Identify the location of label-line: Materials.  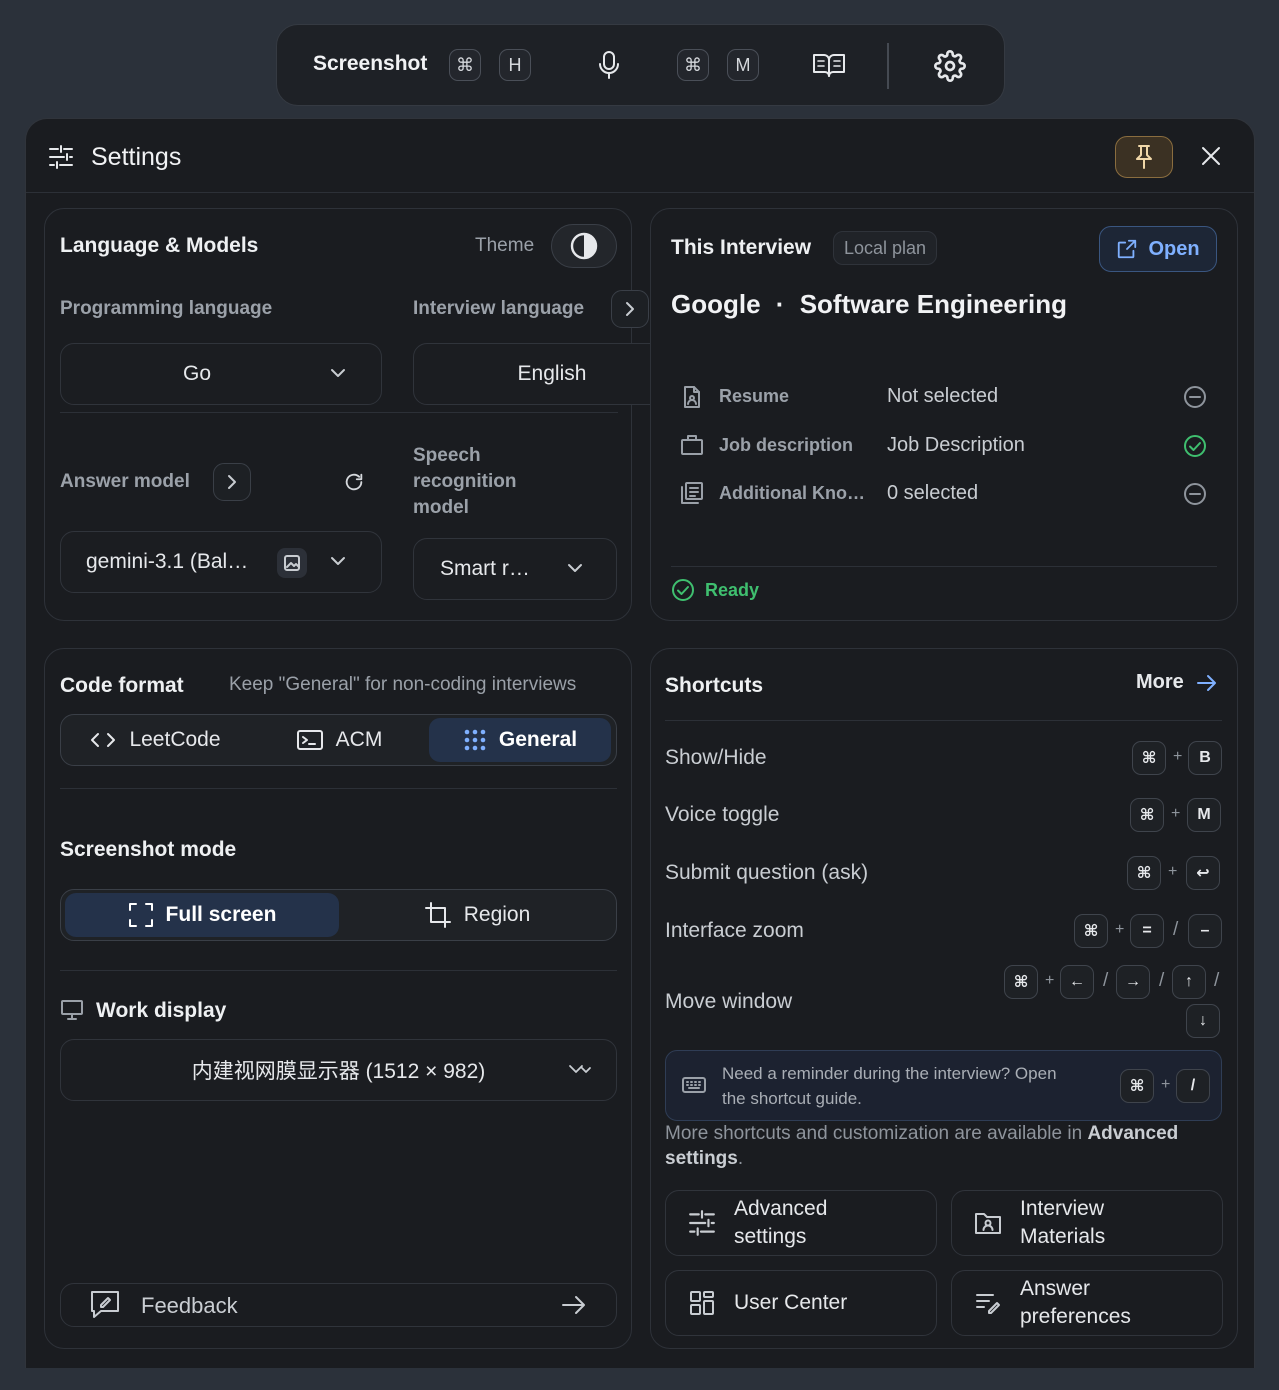
(1063, 1236).